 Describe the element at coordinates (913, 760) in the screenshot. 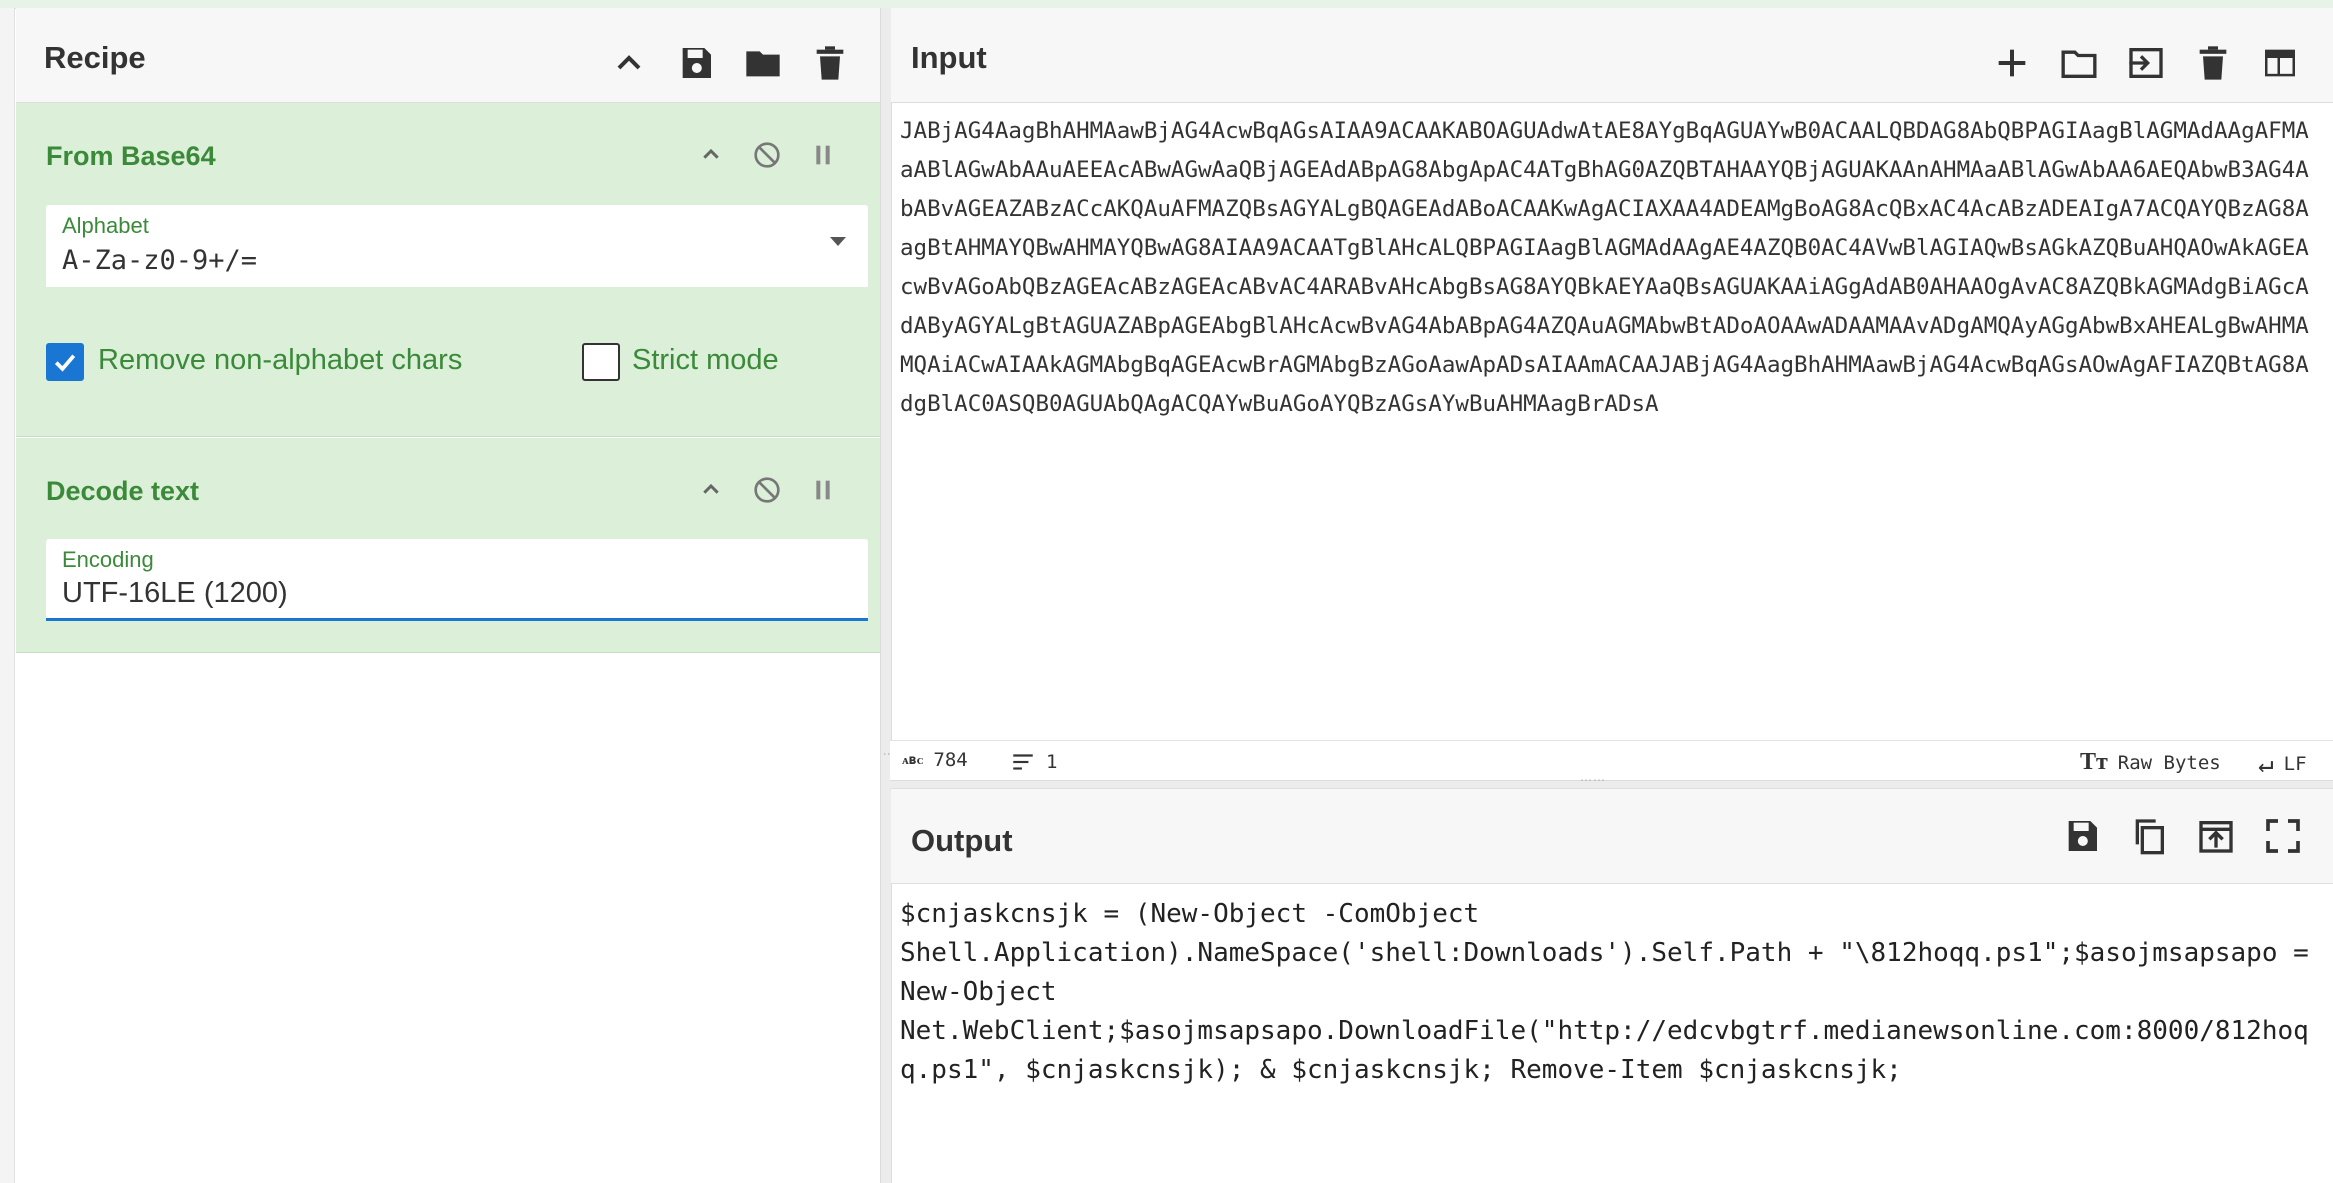

I see `abc-icon: ᴀʙᴄ` at that location.